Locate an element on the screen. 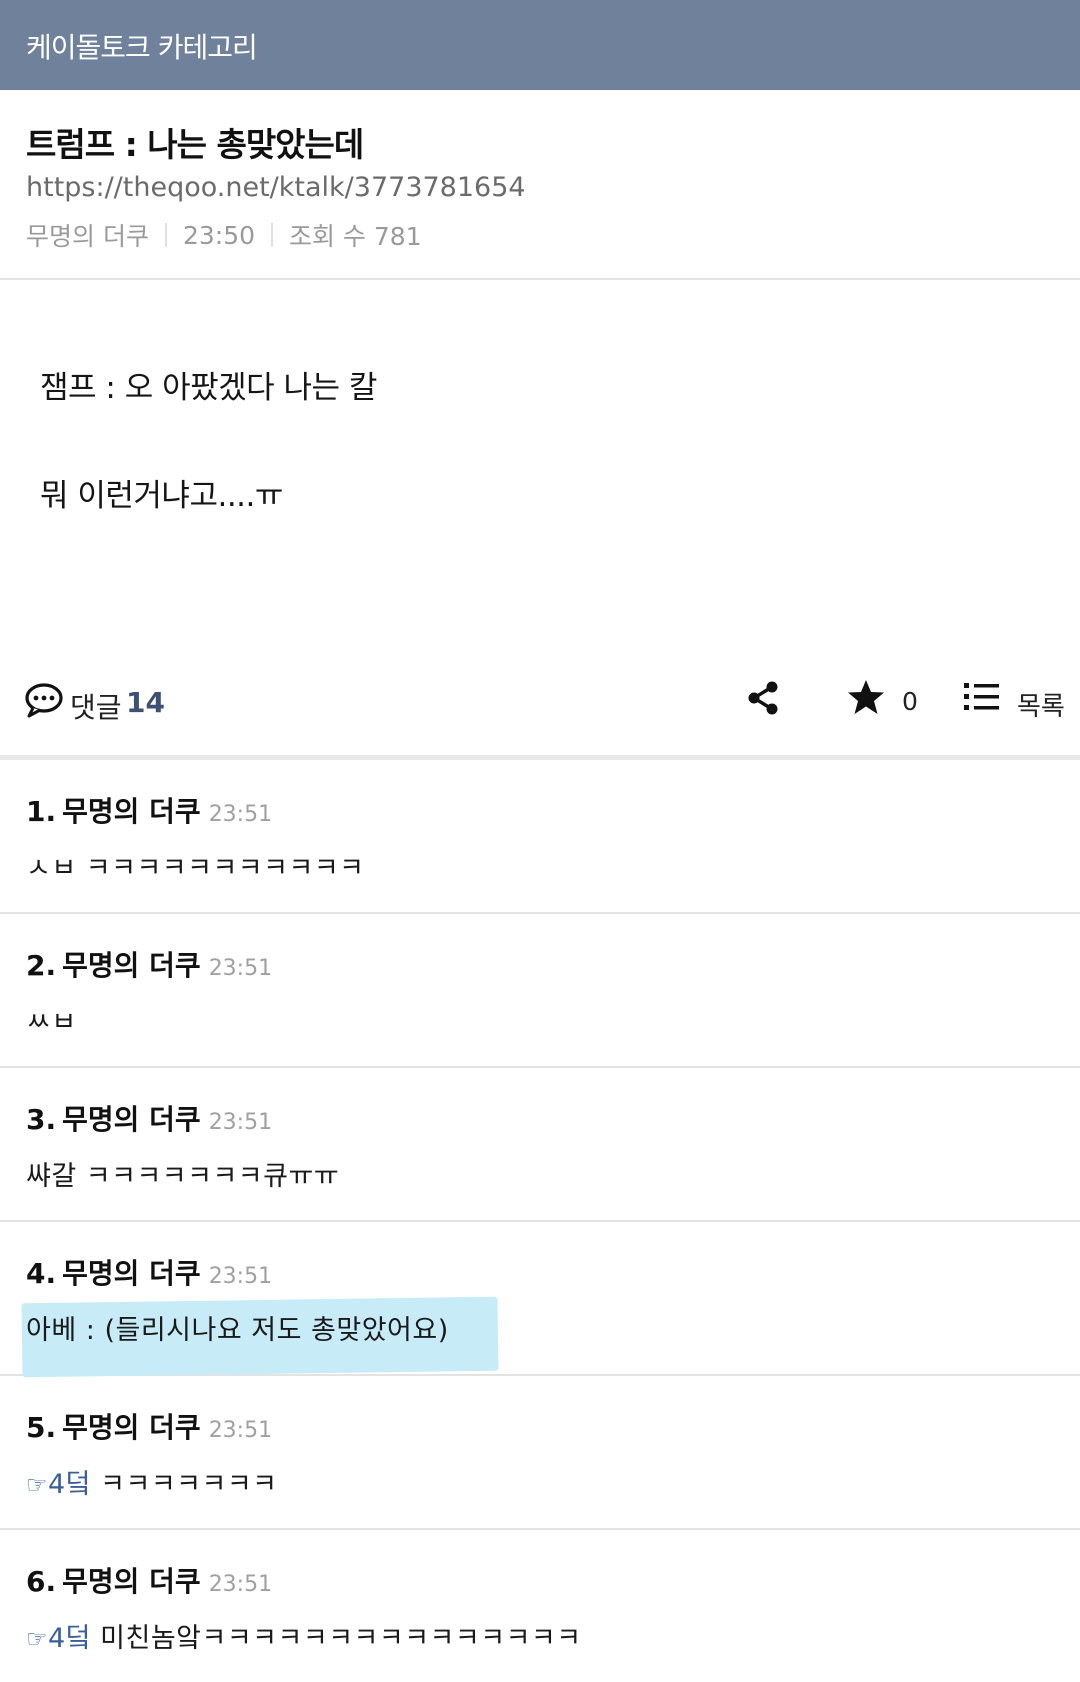  post-author: 무명의 더쿠 is located at coordinates (87, 236).